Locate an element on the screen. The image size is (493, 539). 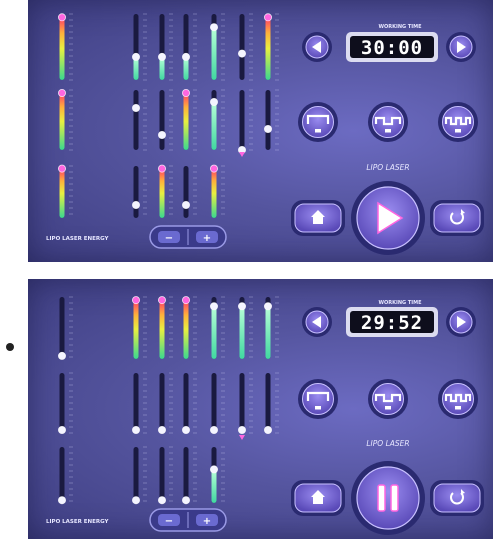
pause-button is located at coordinates (388, 498).